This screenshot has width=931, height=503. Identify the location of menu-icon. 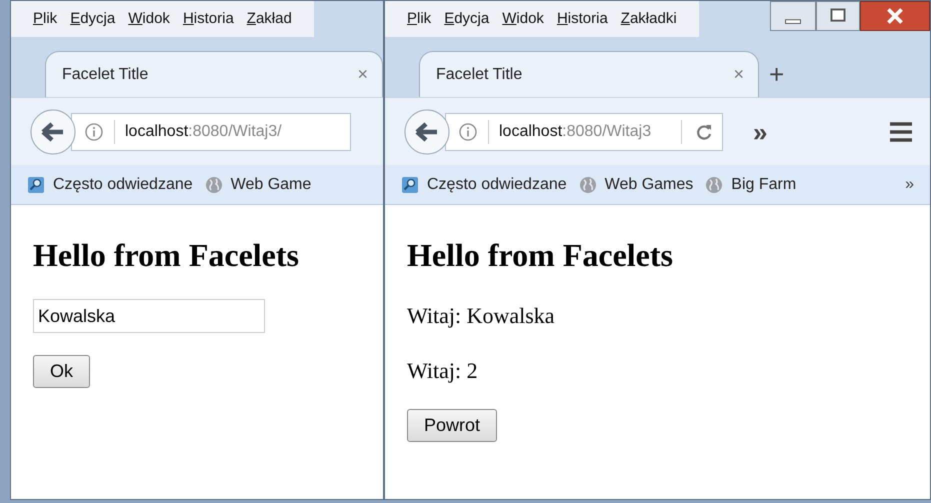
(901, 131).